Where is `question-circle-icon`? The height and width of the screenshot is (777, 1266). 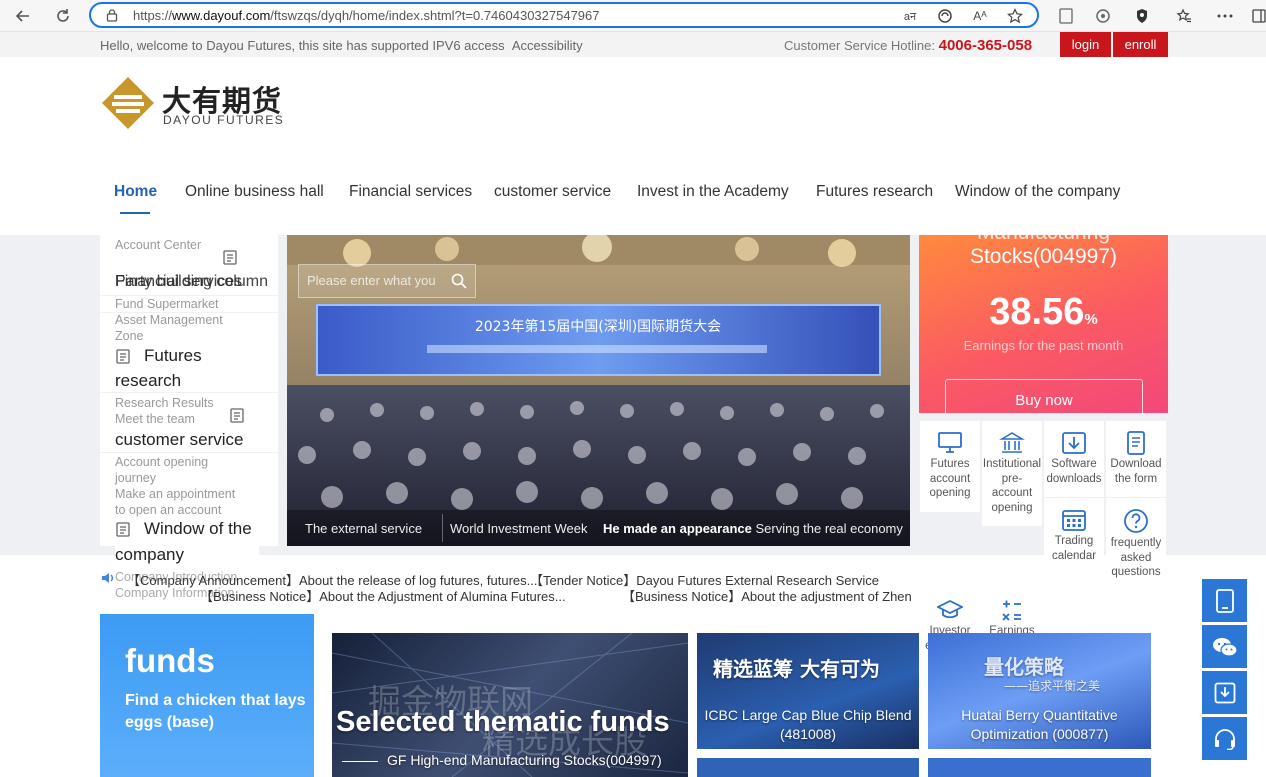 question-circle-icon is located at coordinates (1136, 521).